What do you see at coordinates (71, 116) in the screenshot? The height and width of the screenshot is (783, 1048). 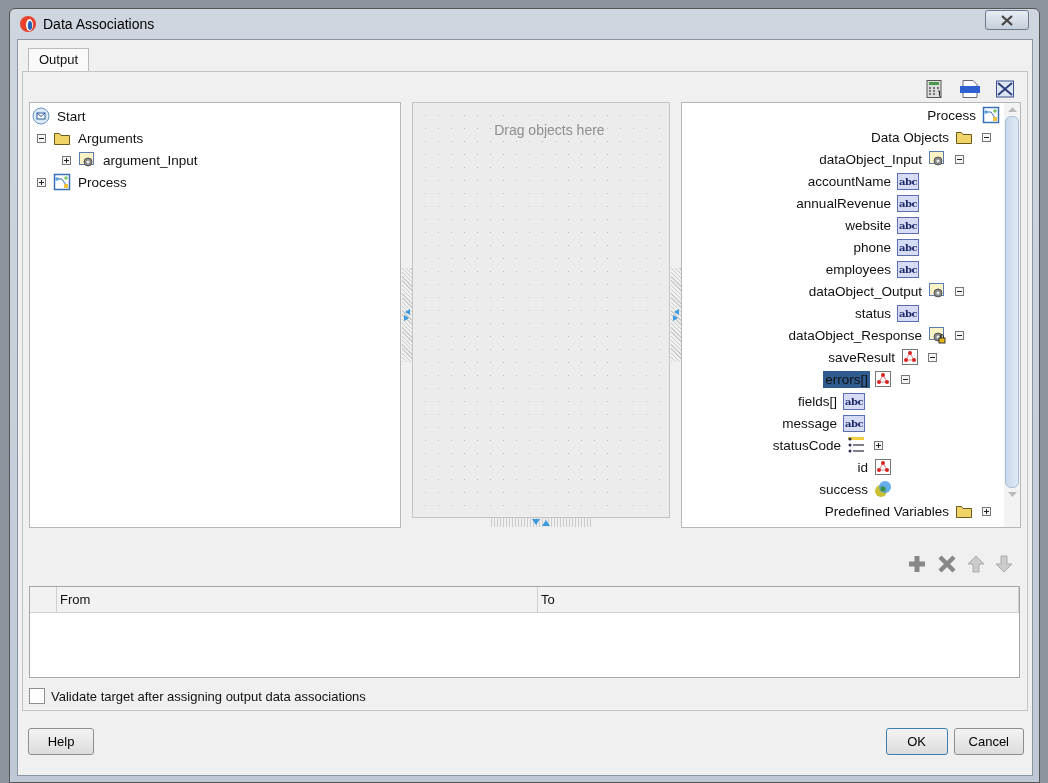 I see `tree-item: Start` at bounding box center [71, 116].